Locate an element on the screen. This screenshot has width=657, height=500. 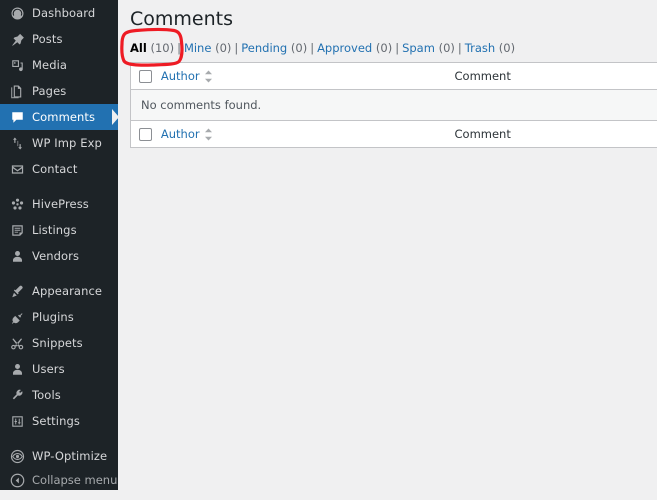
sidebar-item-label: Comments is located at coordinates (64, 117).